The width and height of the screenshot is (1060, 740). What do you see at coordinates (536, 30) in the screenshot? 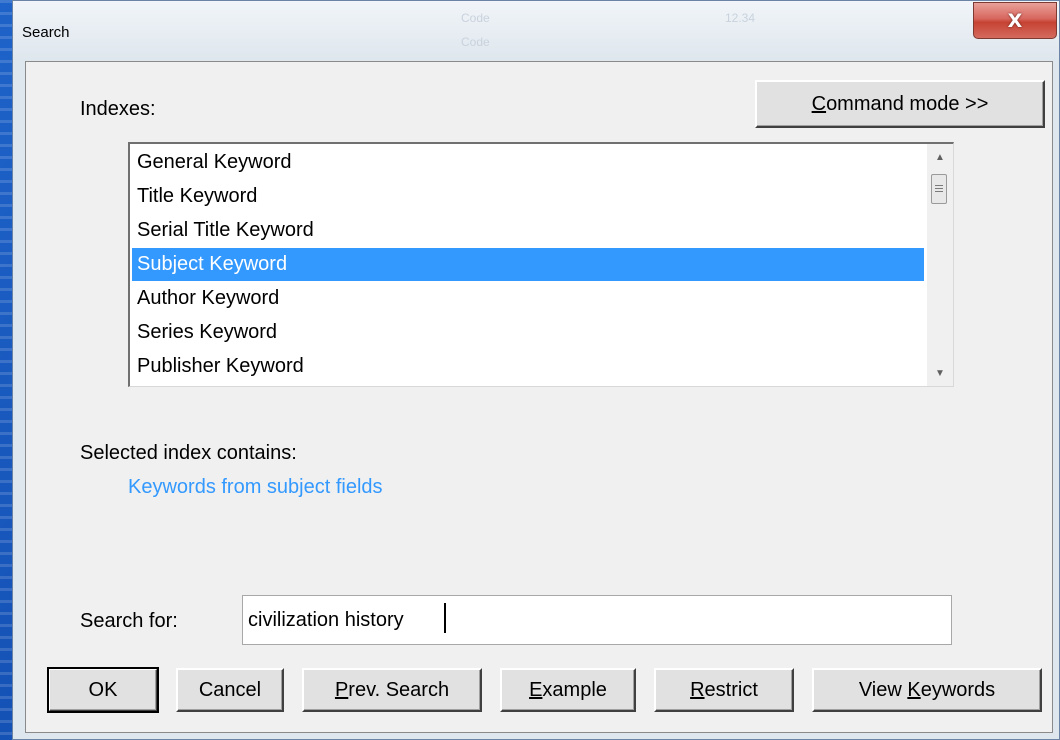
I see `title-bar: Search Code Code 12.34 X` at bounding box center [536, 30].